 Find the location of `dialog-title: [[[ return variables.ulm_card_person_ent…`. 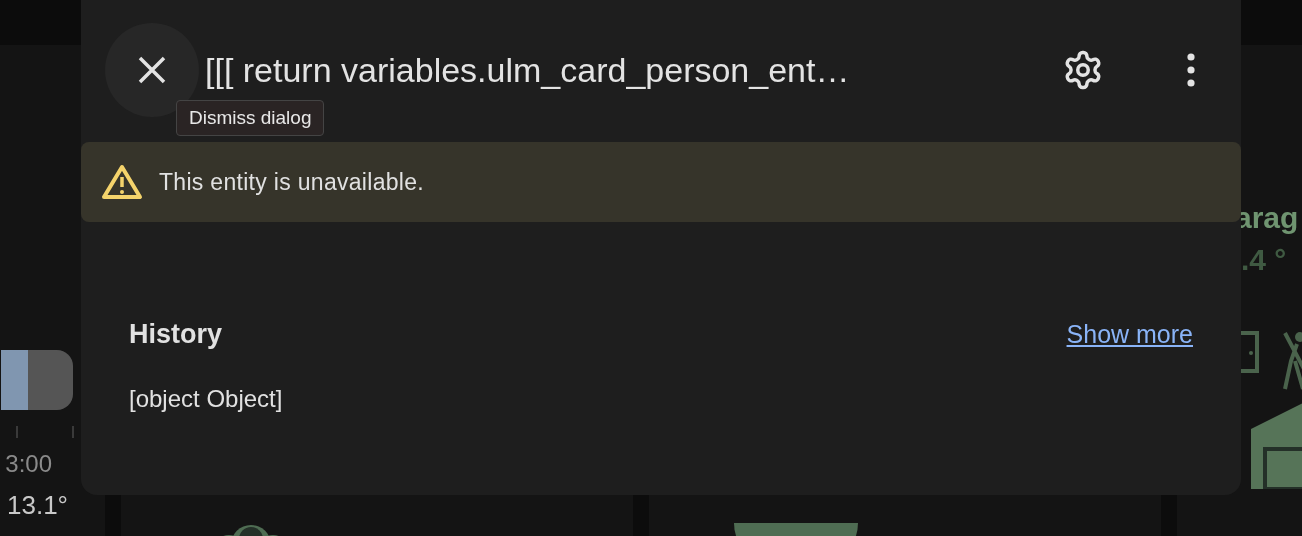

dialog-title: [[[ return variables.ulm_card_person_ent… is located at coordinates (528, 70).